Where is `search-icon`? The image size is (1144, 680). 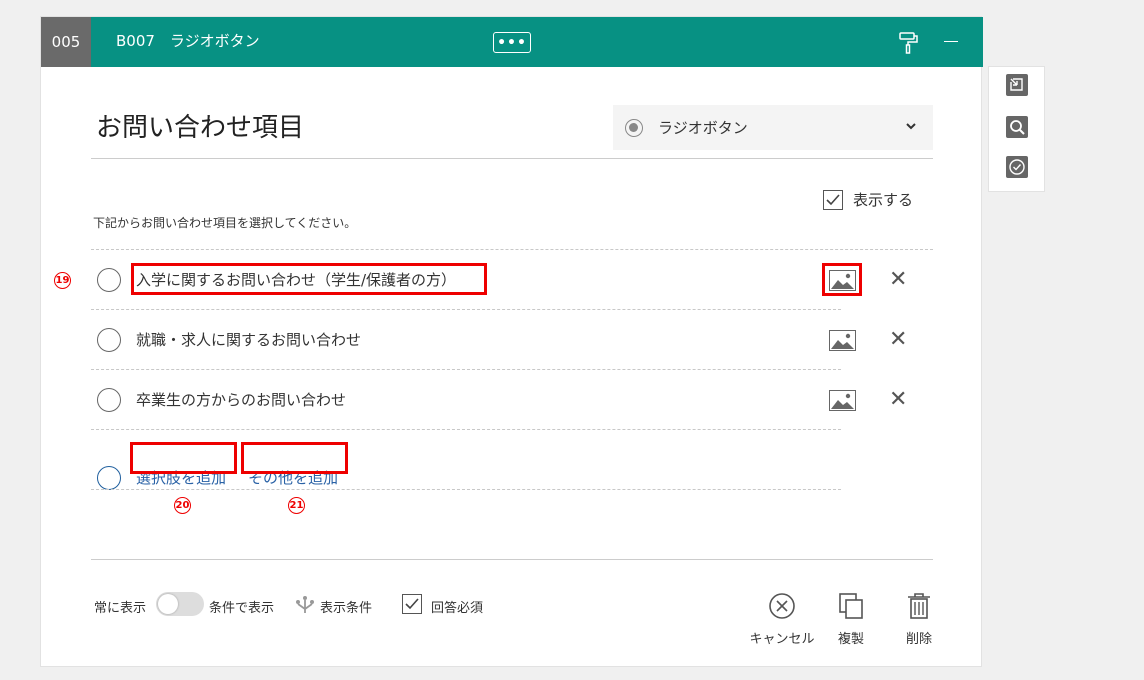
search-icon is located at coordinates (1017, 127).